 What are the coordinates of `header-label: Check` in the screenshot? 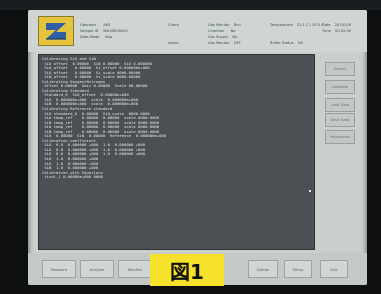 It's located at (174, 25).